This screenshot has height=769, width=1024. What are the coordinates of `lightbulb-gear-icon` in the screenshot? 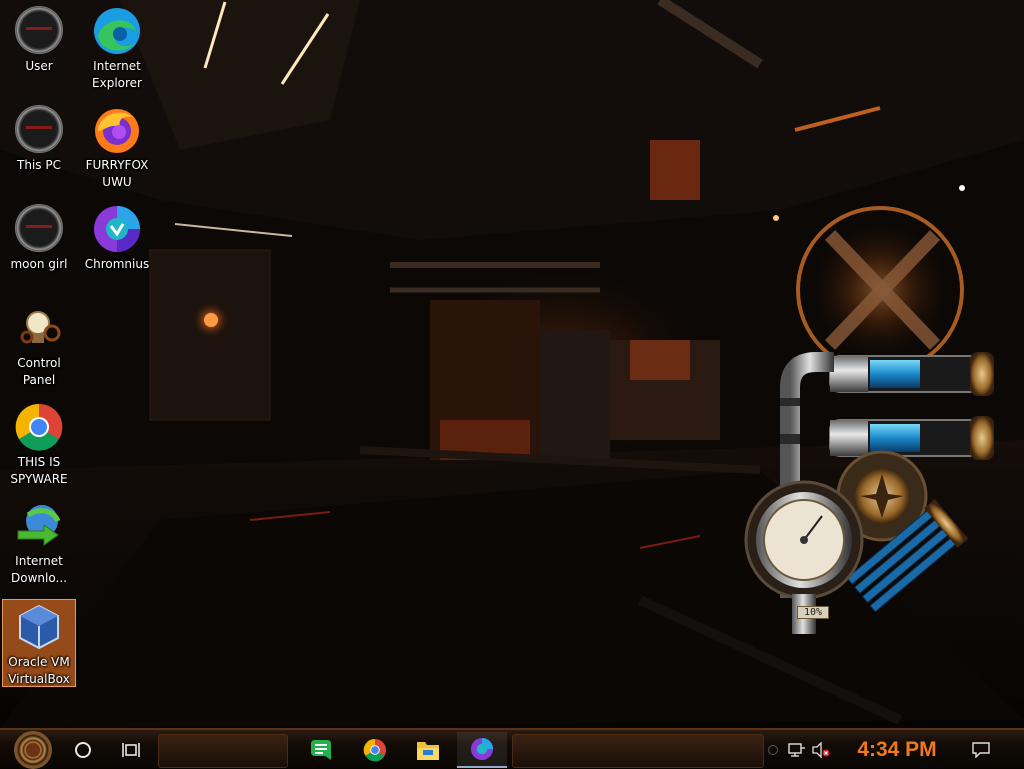 It's located at (39, 328).